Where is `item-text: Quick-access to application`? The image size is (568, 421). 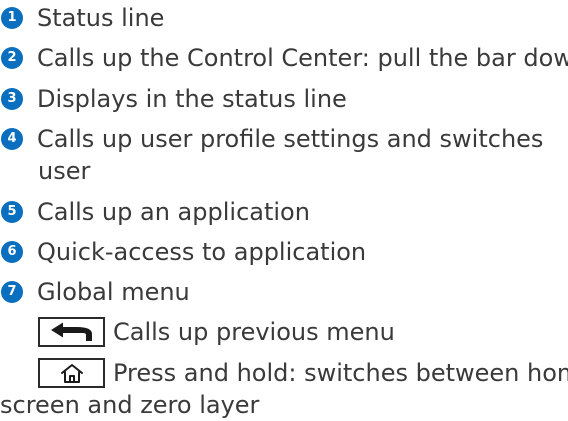
item-text: Quick-access to application is located at coordinates (202, 252).